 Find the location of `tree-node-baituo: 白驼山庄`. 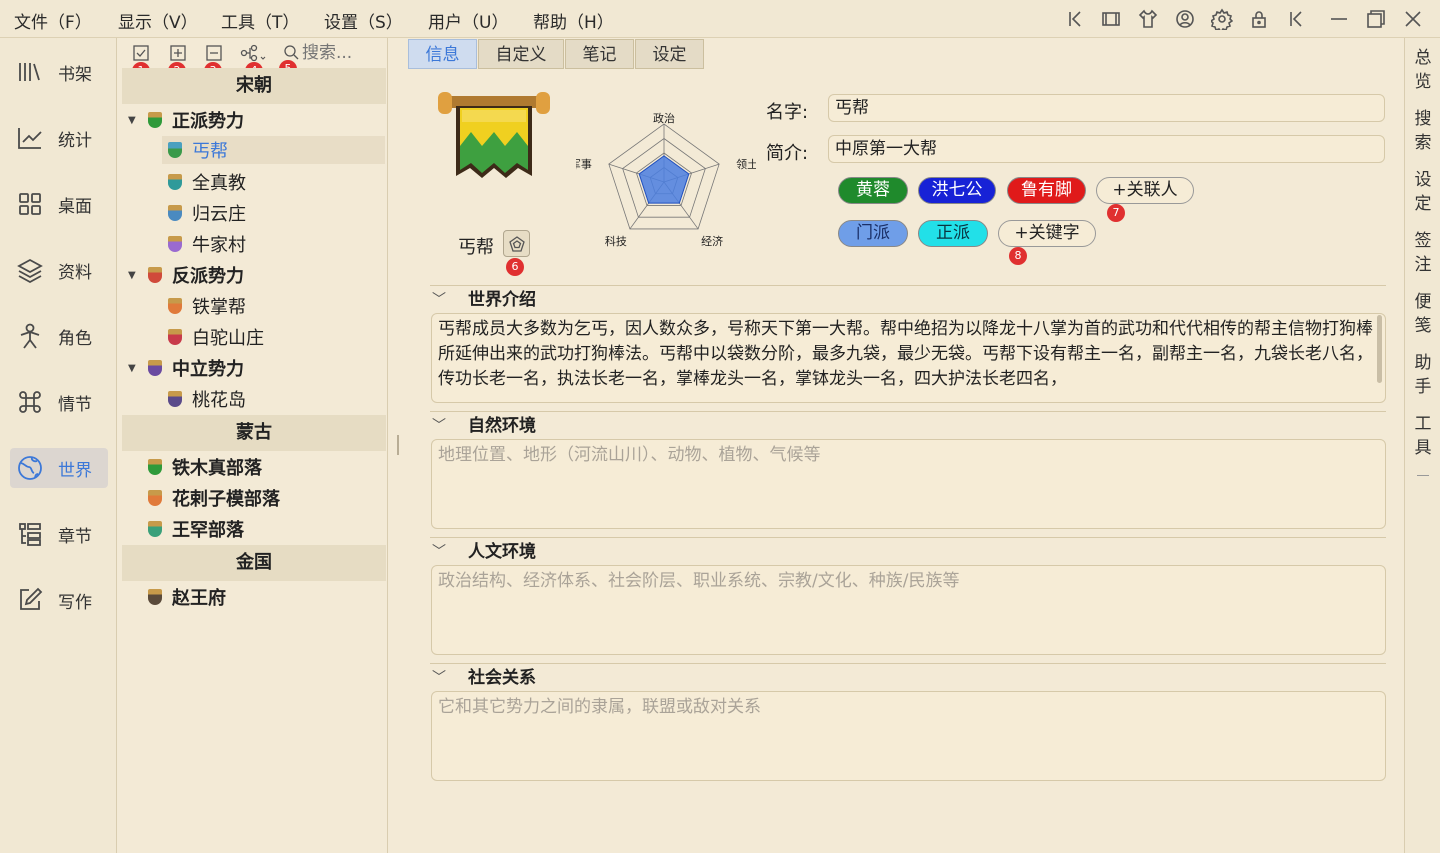

tree-node-baituo: 白驼山庄 is located at coordinates (216, 337).